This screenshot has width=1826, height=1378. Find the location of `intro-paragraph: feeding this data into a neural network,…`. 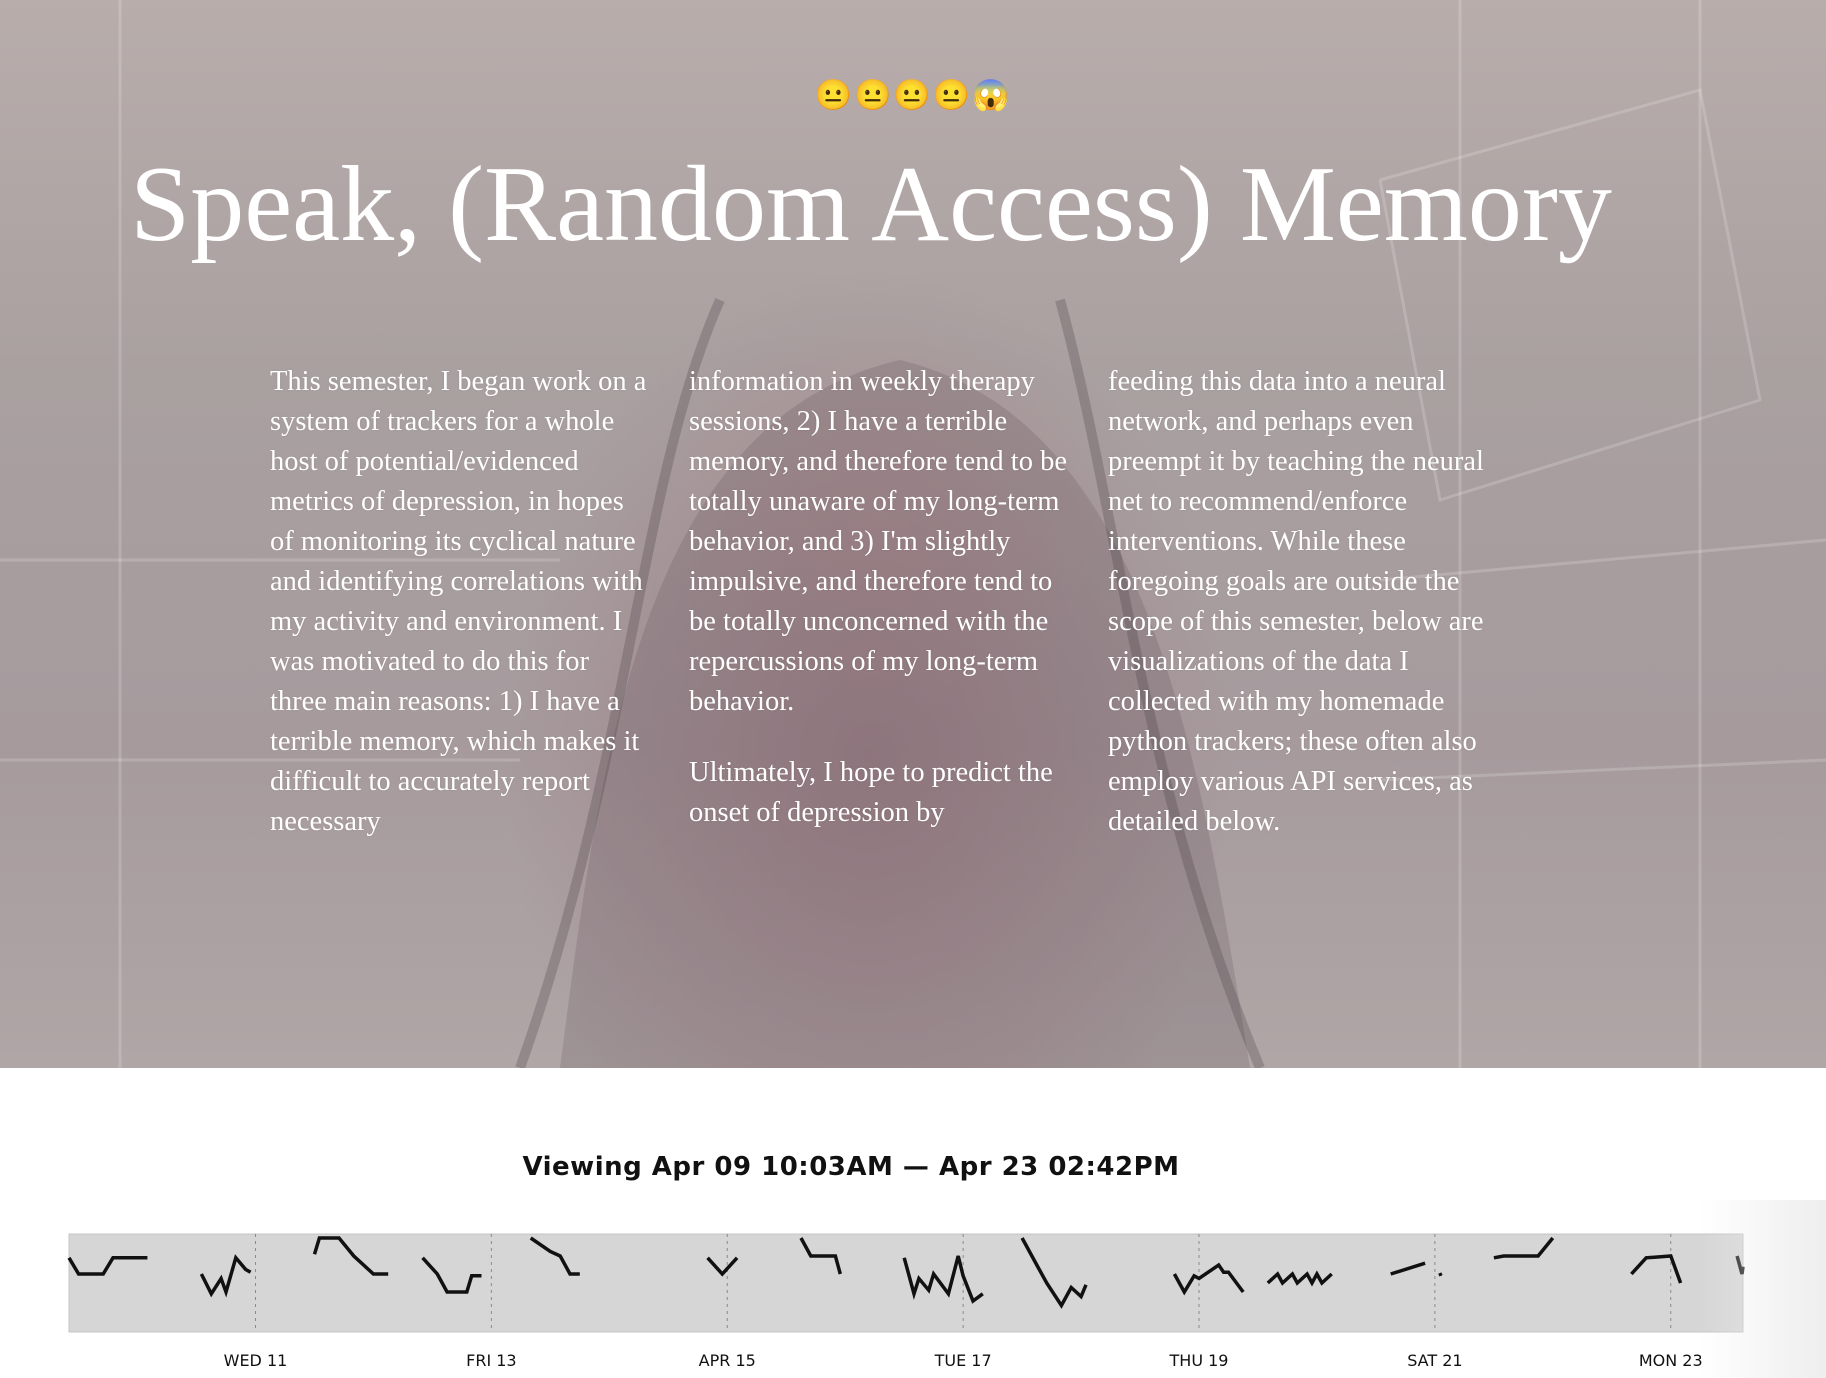

intro-paragraph: feeding this data into a neural network,… is located at coordinates (1296, 601).